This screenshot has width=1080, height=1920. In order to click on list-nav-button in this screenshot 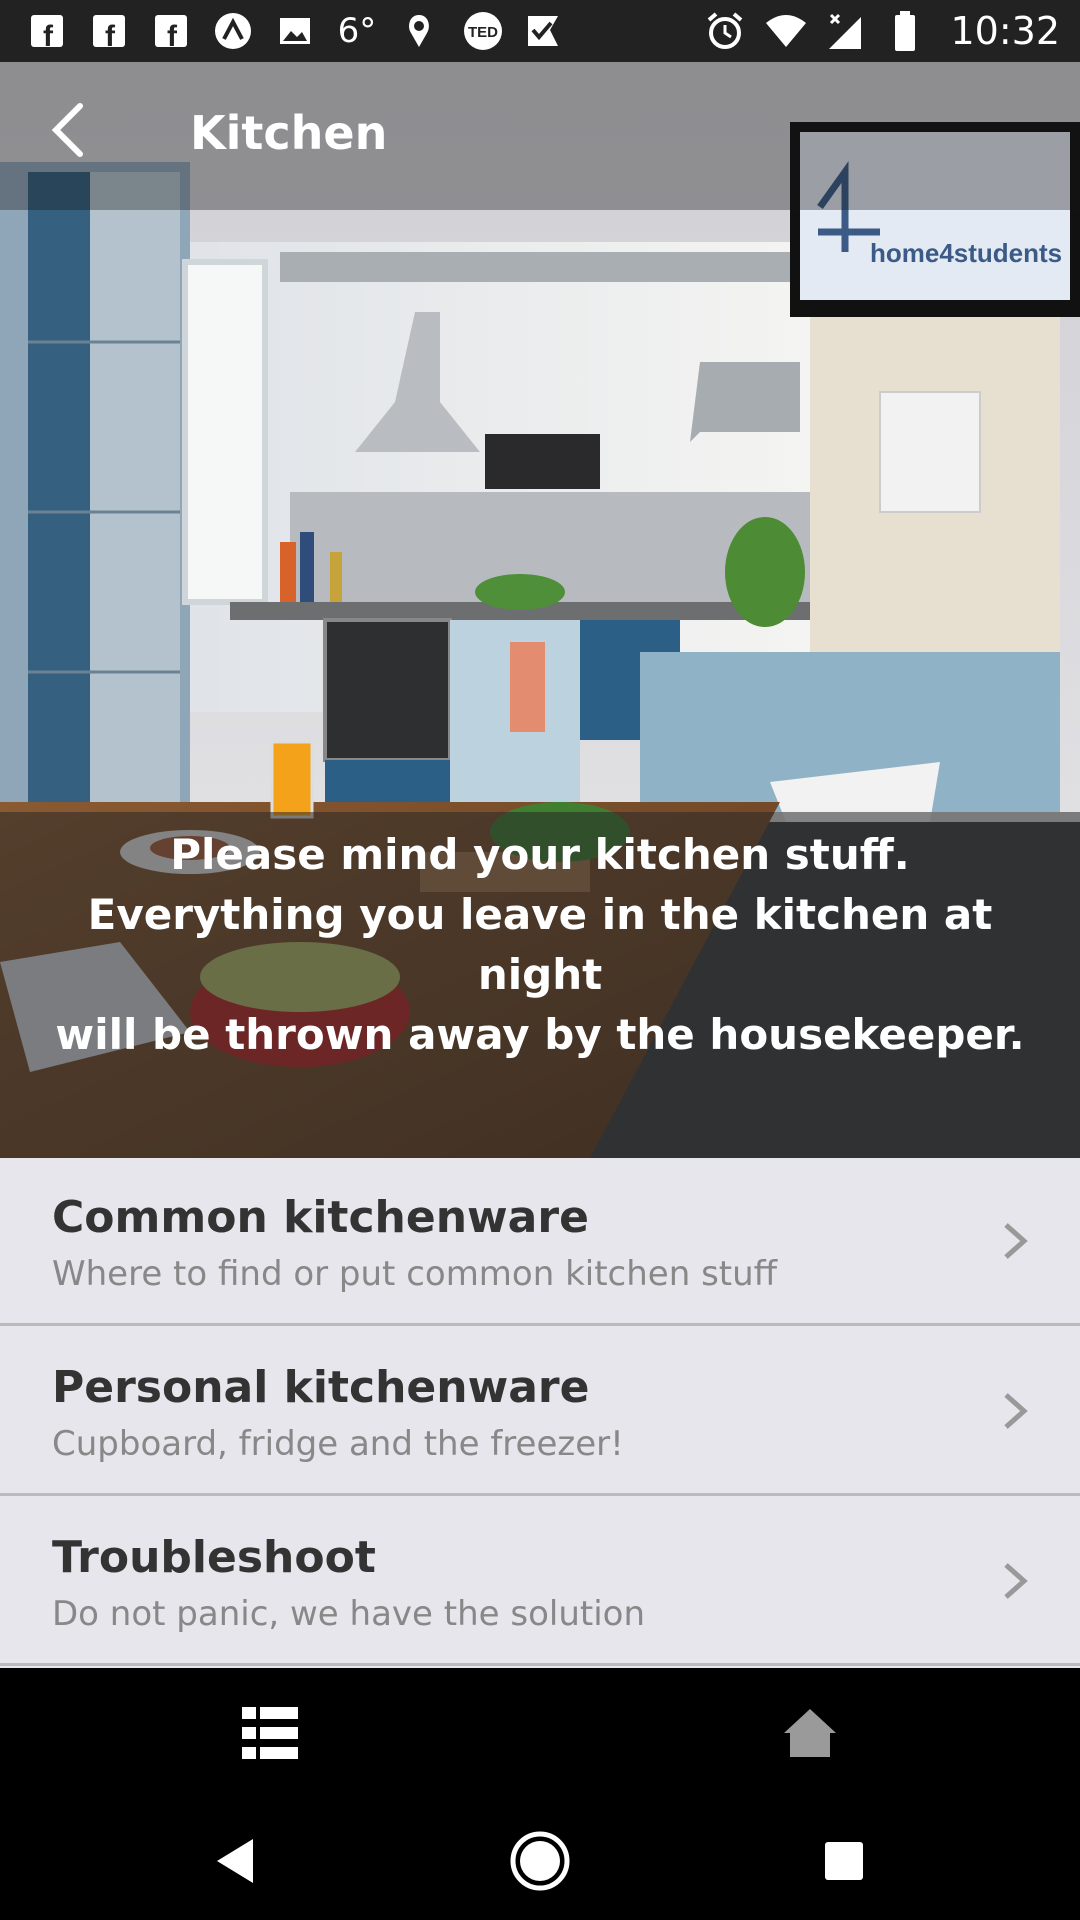, I will do `click(270, 1733)`.